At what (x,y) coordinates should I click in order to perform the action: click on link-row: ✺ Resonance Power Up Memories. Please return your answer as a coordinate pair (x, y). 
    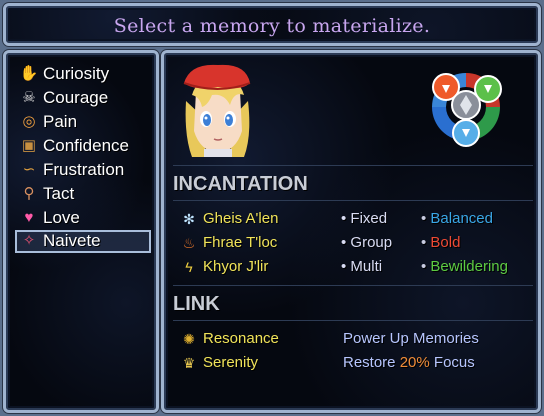
    Looking at the image, I should click on (353, 339).